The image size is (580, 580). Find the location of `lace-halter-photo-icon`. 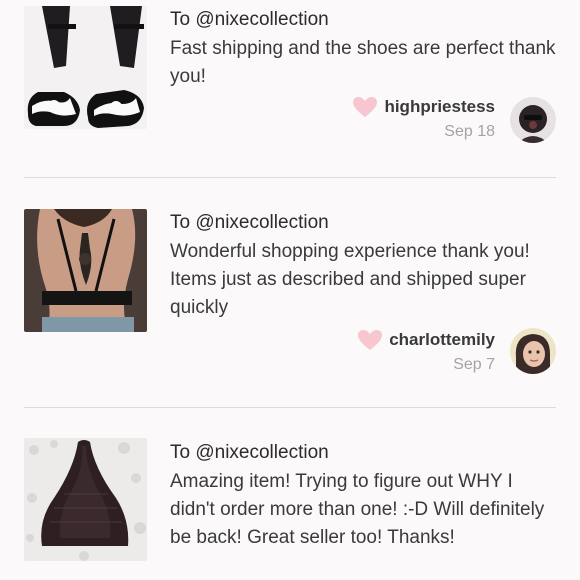

lace-halter-photo-icon is located at coordinates (85, 499).